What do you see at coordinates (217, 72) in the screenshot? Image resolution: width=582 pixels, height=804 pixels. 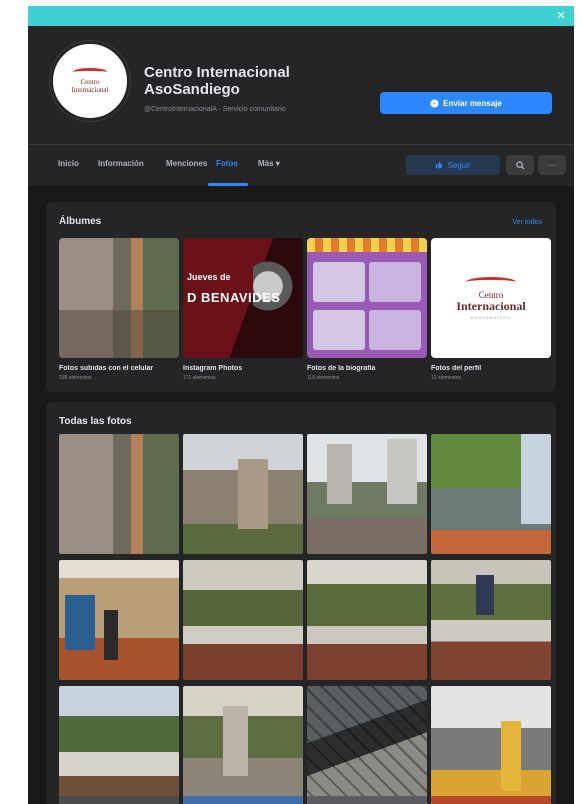 I see `page-title-line1: Centro Internacional` at bounding box center [217, 72].